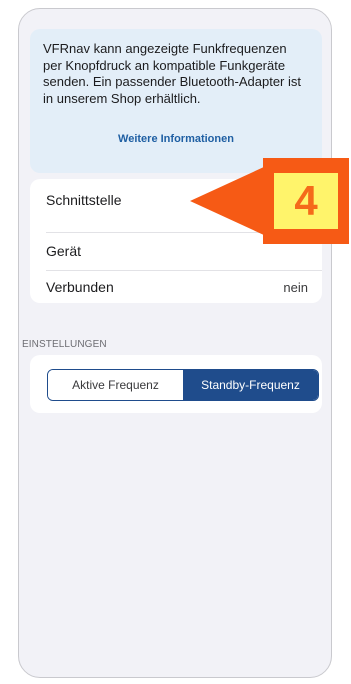 Image resolution: width=351 pixels, height=684 pixels. What do you see at coordinates (80, 287) in the screenshot?
I see `connected-label: Verbunden` at bounding box center [80, 287].